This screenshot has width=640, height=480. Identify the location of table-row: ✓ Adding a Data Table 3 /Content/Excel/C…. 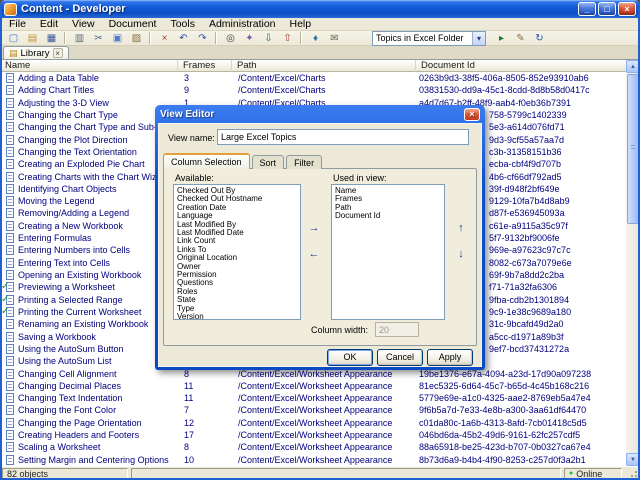
(313, 78).